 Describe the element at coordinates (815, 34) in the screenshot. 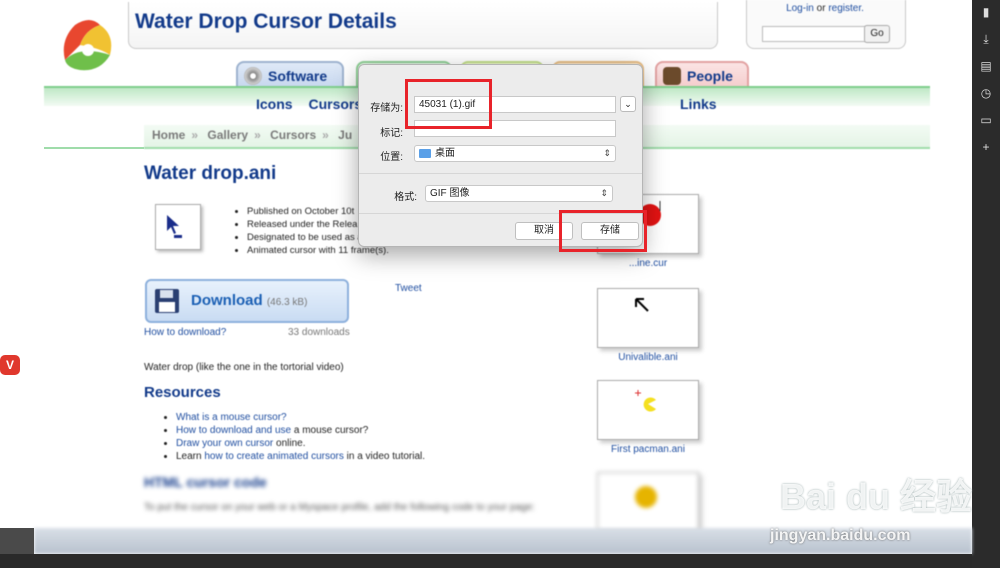

I see `search-input` at that location.